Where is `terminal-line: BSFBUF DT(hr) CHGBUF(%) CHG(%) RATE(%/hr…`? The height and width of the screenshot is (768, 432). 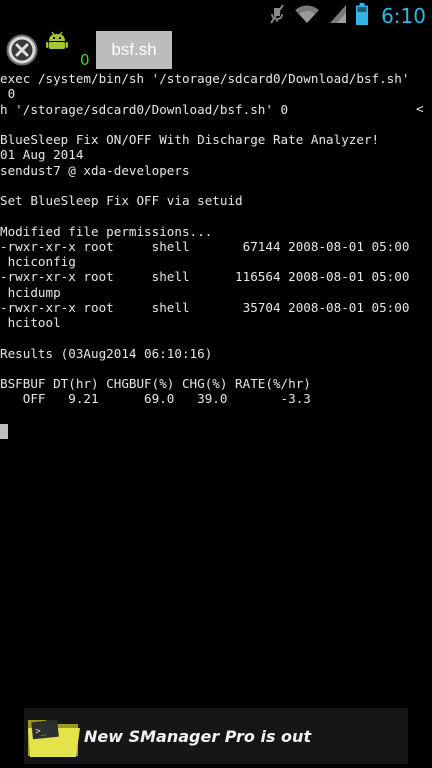
terminal-line: BSFBUF DT(hr) CHGBUF(%) CHG(%) RATE(%/hr… is located at coordinates (155, 383).